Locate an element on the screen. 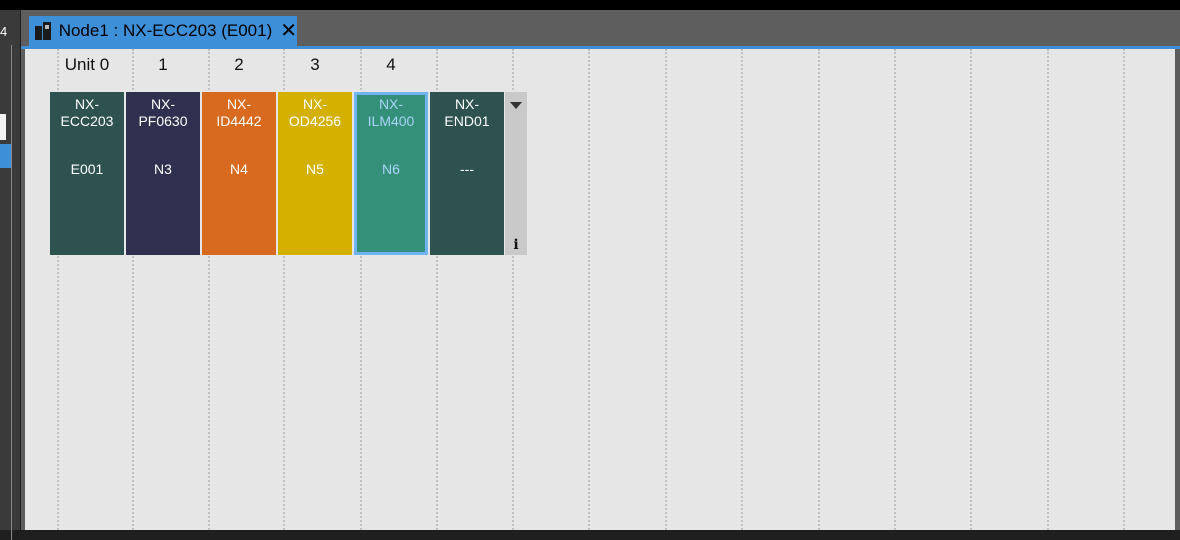  left-side-panel: 4 is located at coordinates (10, 275).